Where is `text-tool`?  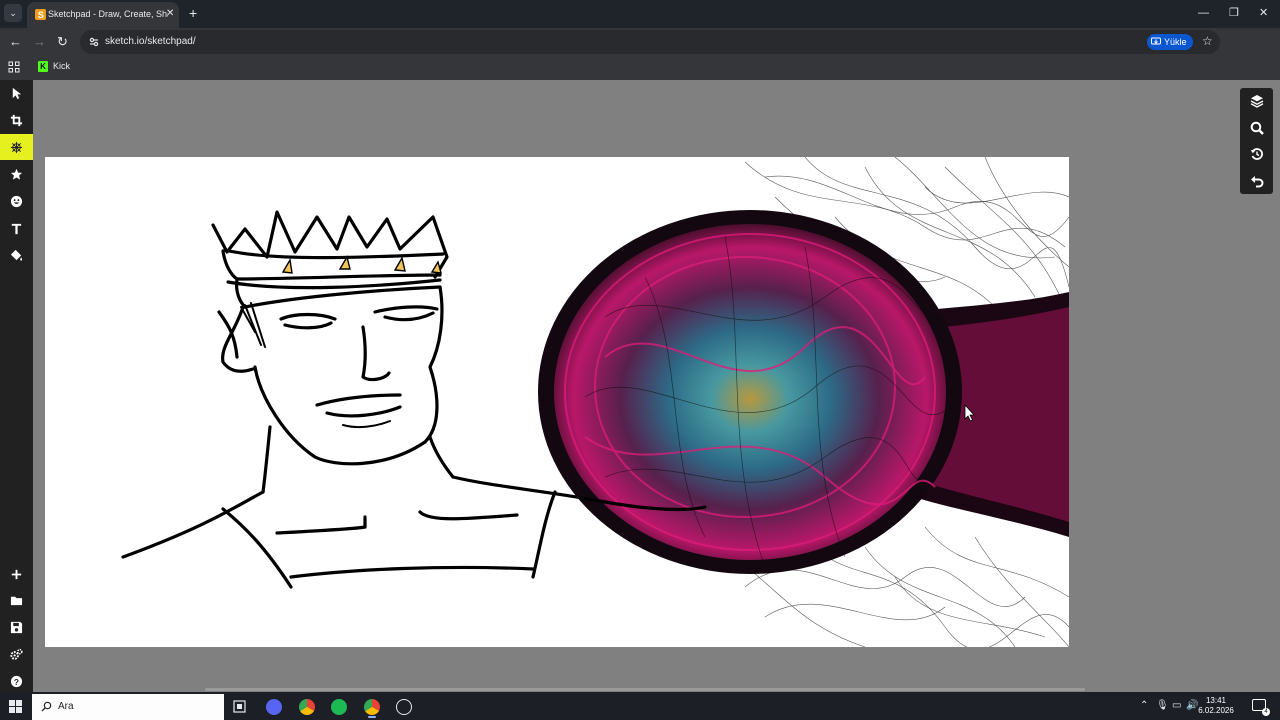 text-tool is located at coordinates (16, 228).